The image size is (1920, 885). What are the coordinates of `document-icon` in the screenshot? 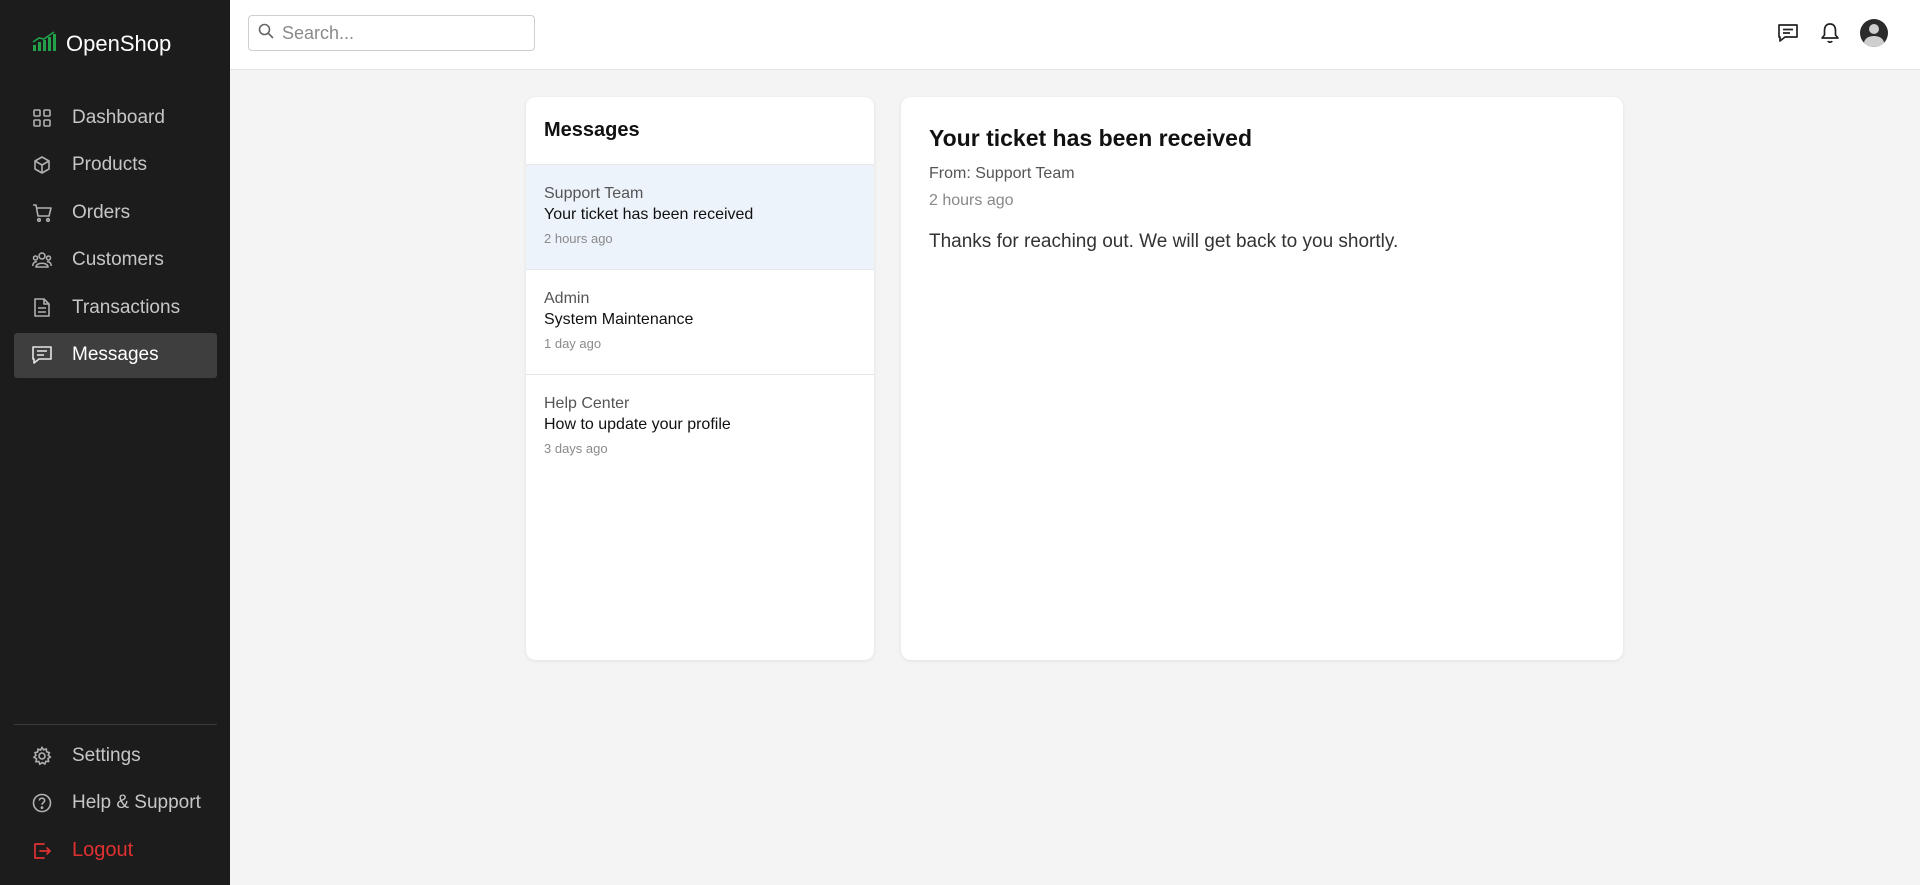 It's located at (42, 308).